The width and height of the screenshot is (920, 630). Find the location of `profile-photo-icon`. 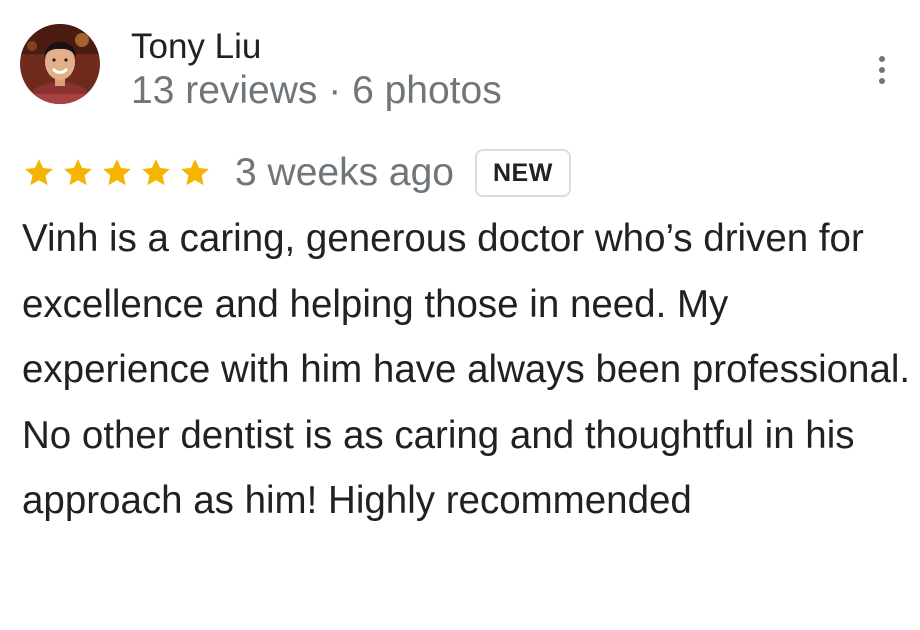

profile-photo-icon is located at coordinates (60, 64).